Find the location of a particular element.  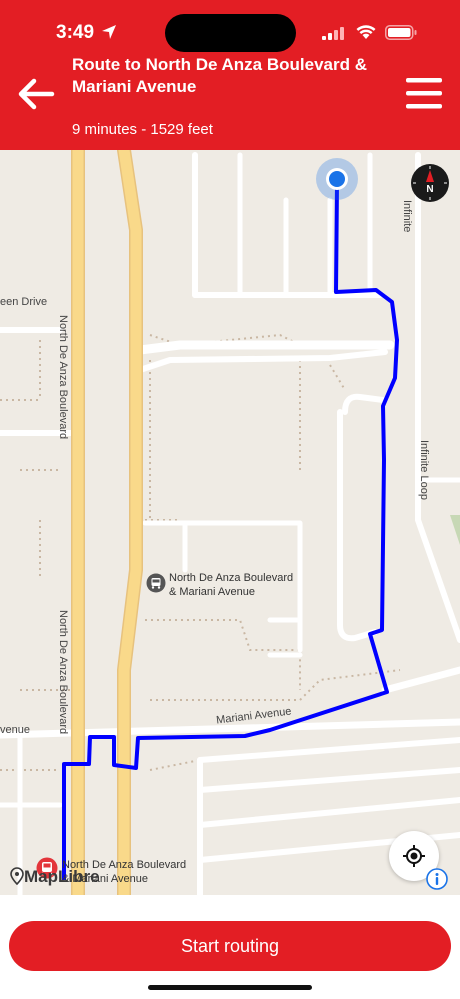

location-arrow-icon is located at coordinates (109, 32).